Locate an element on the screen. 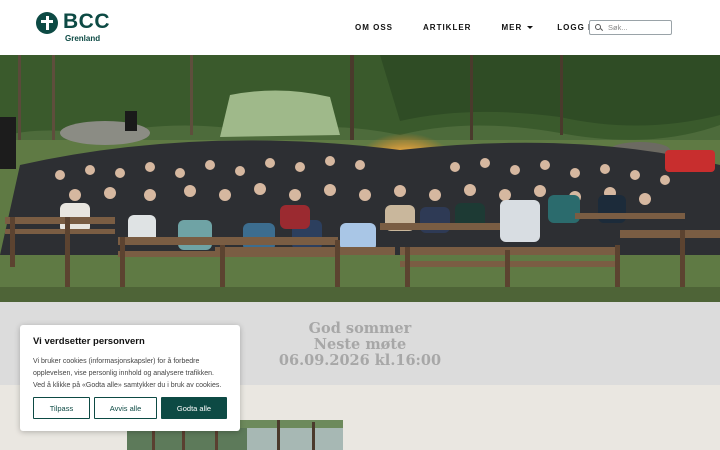 This screenshot has height=450, width=720. search-box is located at coordinates (630, 27).